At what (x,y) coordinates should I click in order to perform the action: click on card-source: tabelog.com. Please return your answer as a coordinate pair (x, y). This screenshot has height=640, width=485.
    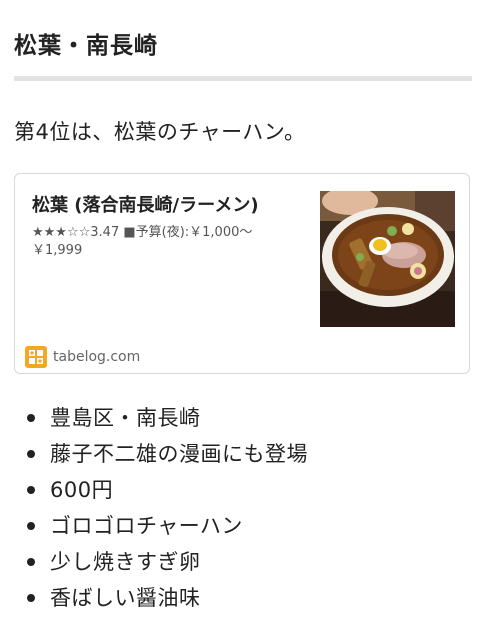
    Looking at the image, I should click on (82, 357).